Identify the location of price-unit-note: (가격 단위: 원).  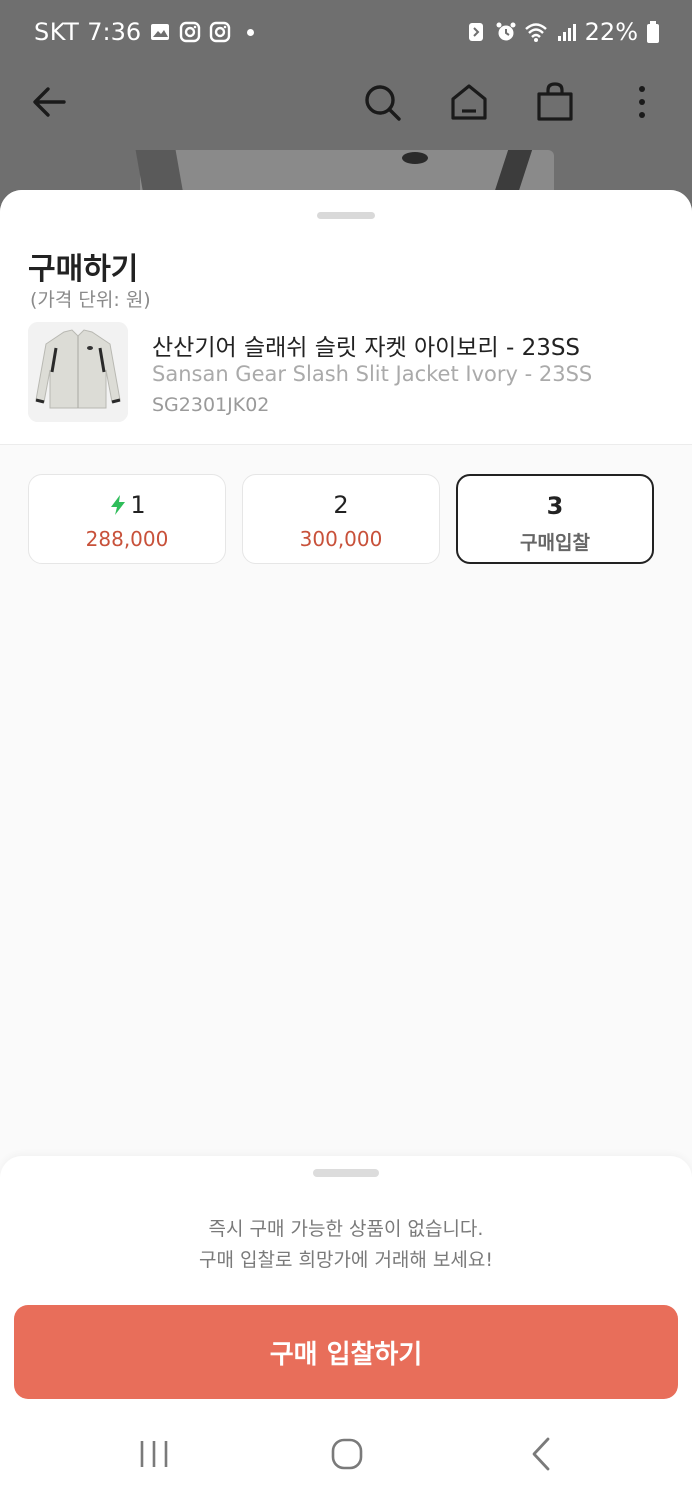
(90, 300).